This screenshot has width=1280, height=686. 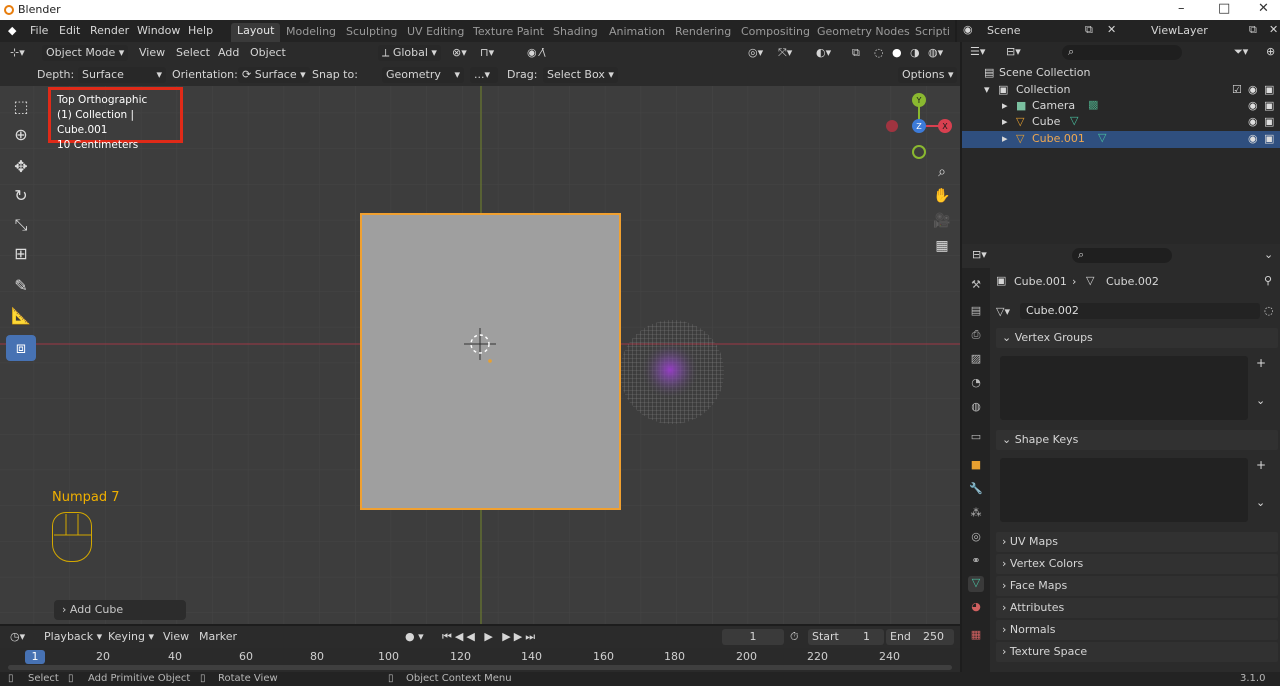 What do you see at coordinates (897, 52) in the screenshot?
I see `shading-solid-icon: ●` at bounding box center [897, 52].